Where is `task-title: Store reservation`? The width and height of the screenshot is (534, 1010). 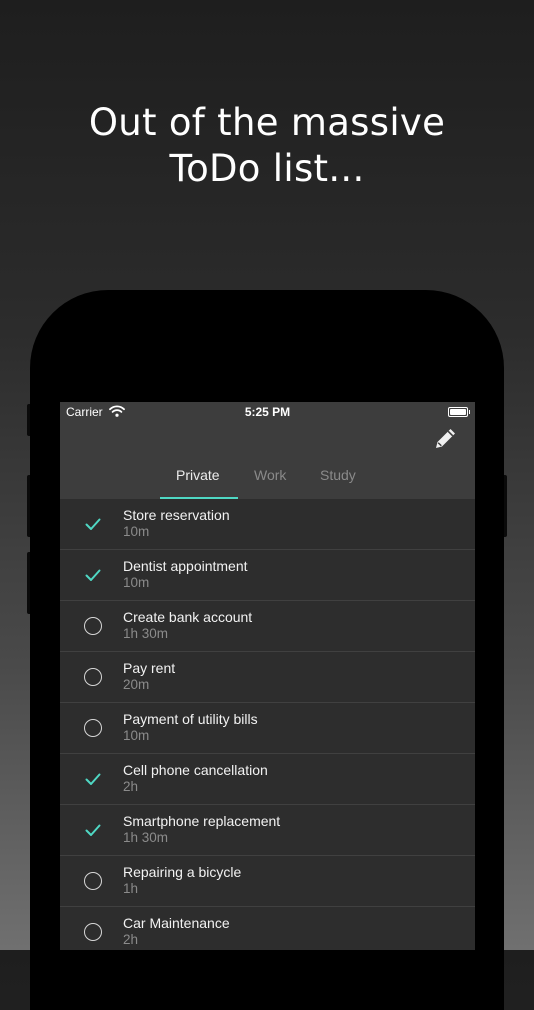
task-title: Store reservation is located at coordinates (176, 515).